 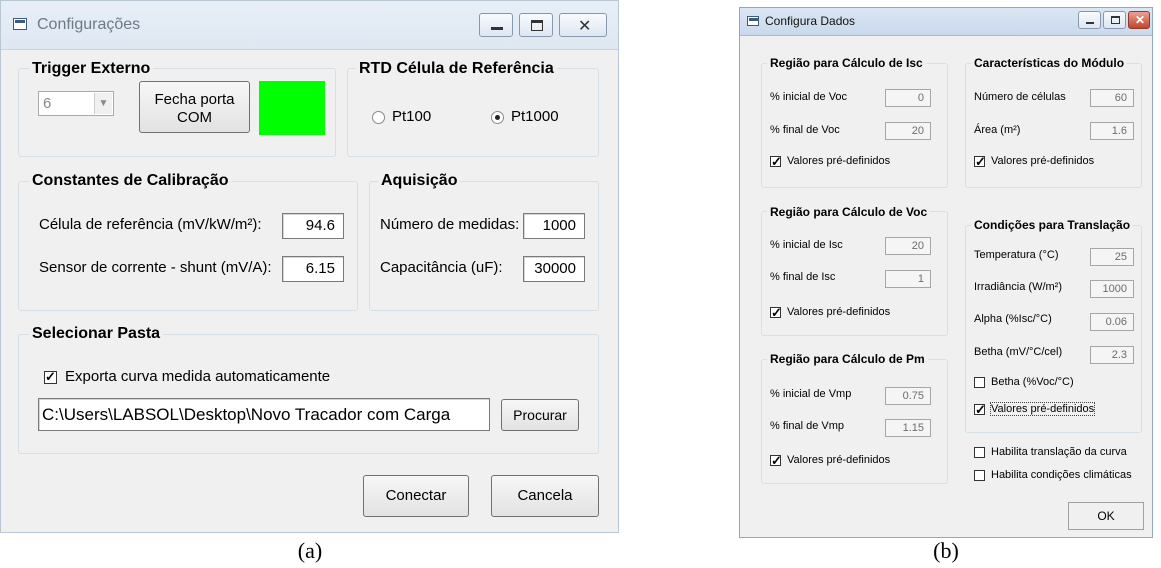 What do you see at coordinates (776, 461) in the screenshot?
I see `pm-predef-checkbox` at bounding box center [776, 461].